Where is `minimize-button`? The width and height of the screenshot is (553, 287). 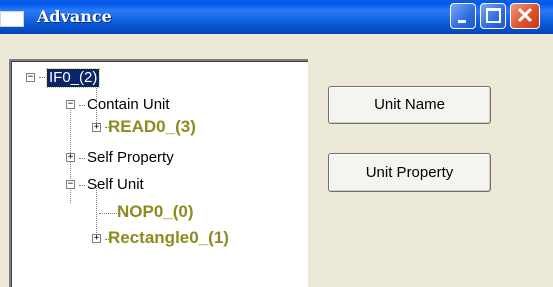
minimize-button is located at coordinates (463, 16).